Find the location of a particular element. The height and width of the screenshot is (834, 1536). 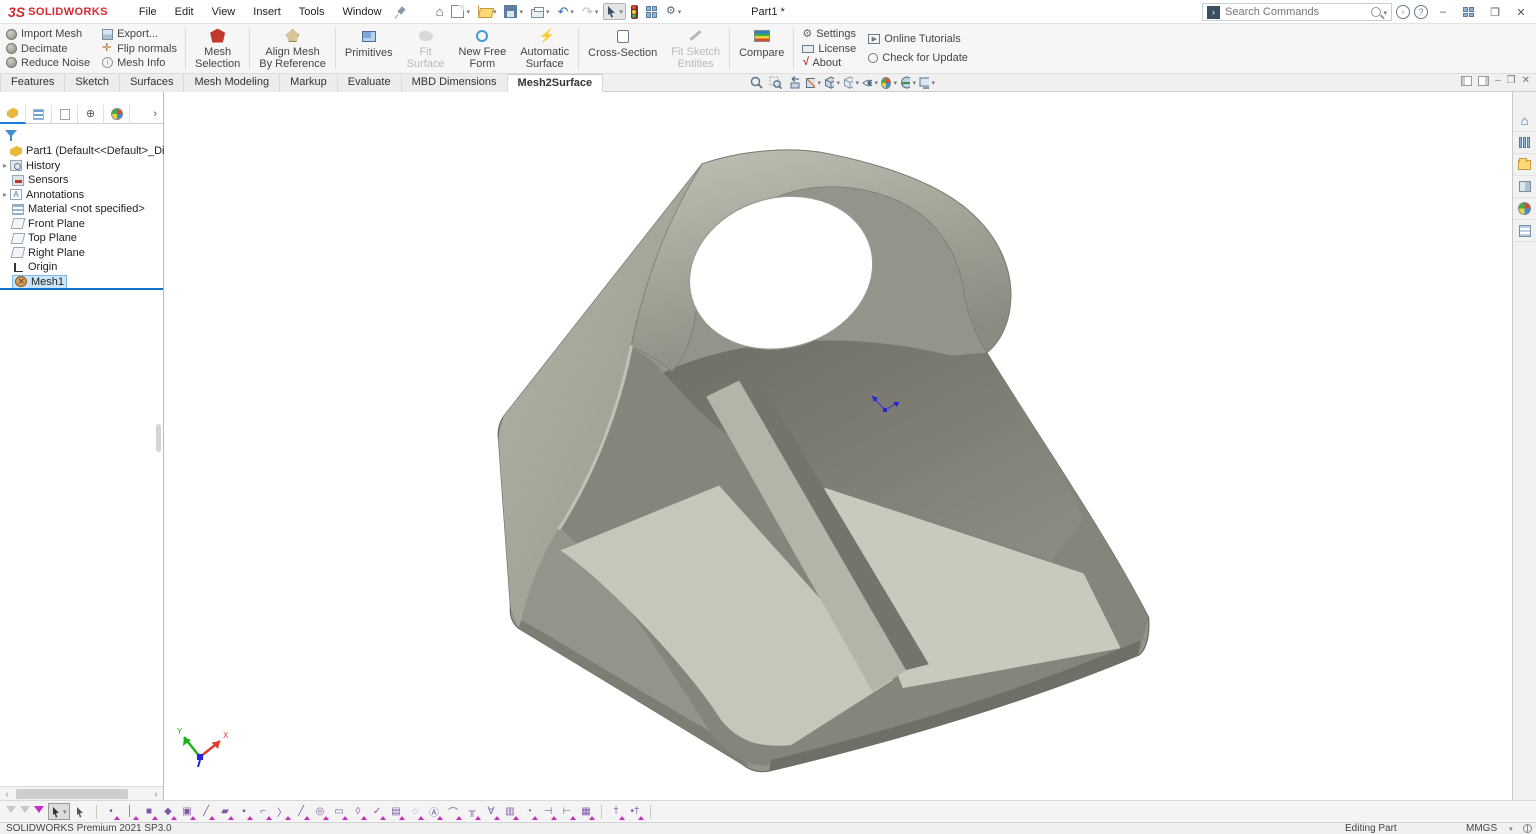

align-mesh-button: Align Mesh By Reference is located at coordinates (292, 48).